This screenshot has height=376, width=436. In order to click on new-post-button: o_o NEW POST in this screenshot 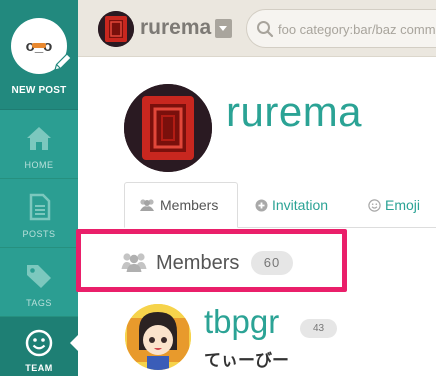, I will do `click(39, 55)`.